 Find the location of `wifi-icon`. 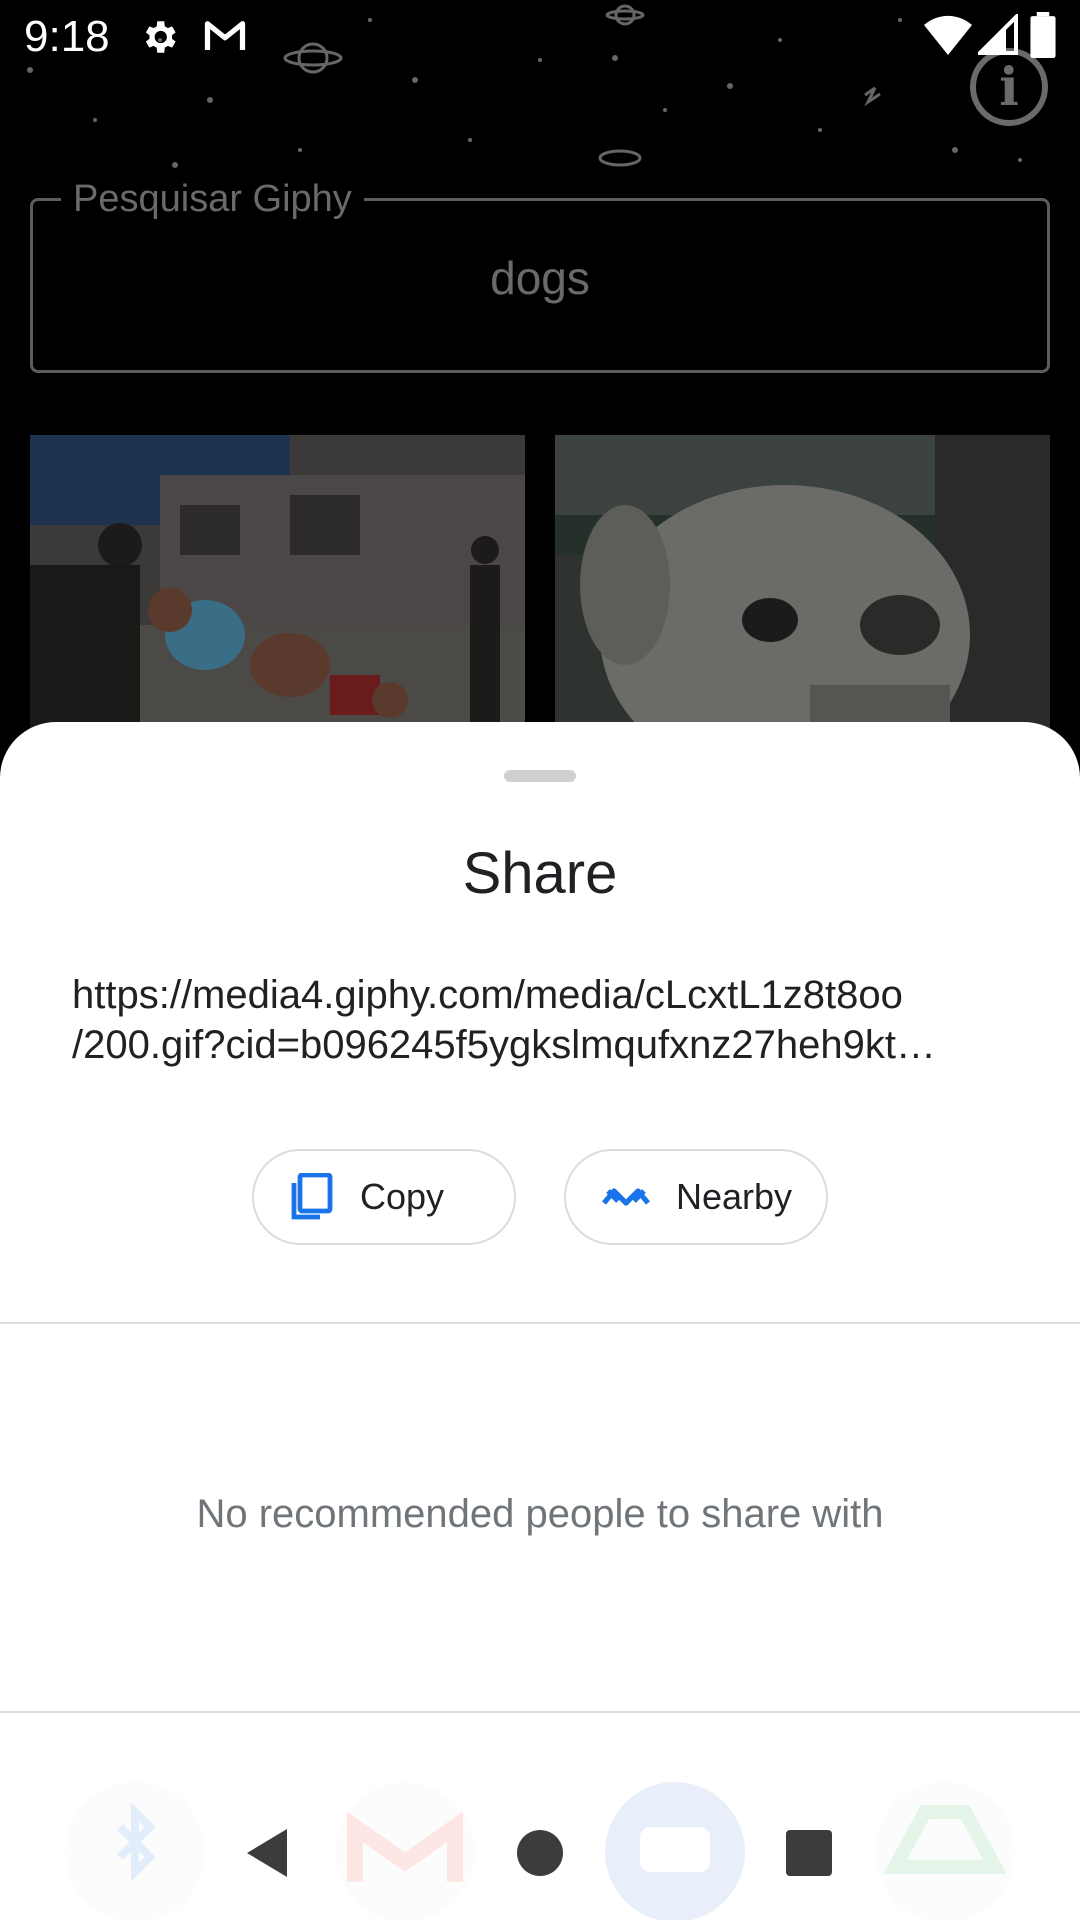

wifi-icon is located at coordinates (948, 35).